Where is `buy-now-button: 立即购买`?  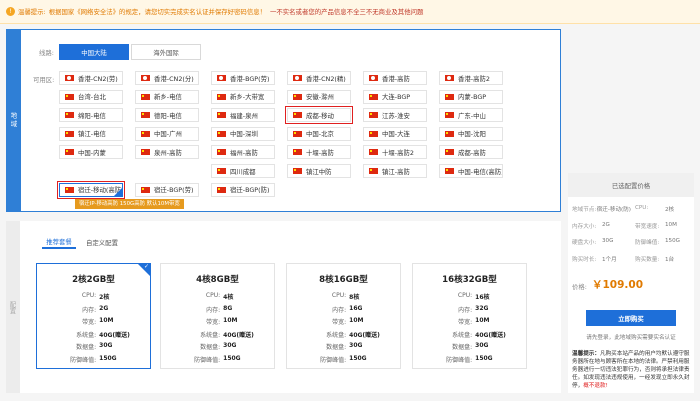
buy-now-button: 立即购买 is located at coordinates (631, 318).